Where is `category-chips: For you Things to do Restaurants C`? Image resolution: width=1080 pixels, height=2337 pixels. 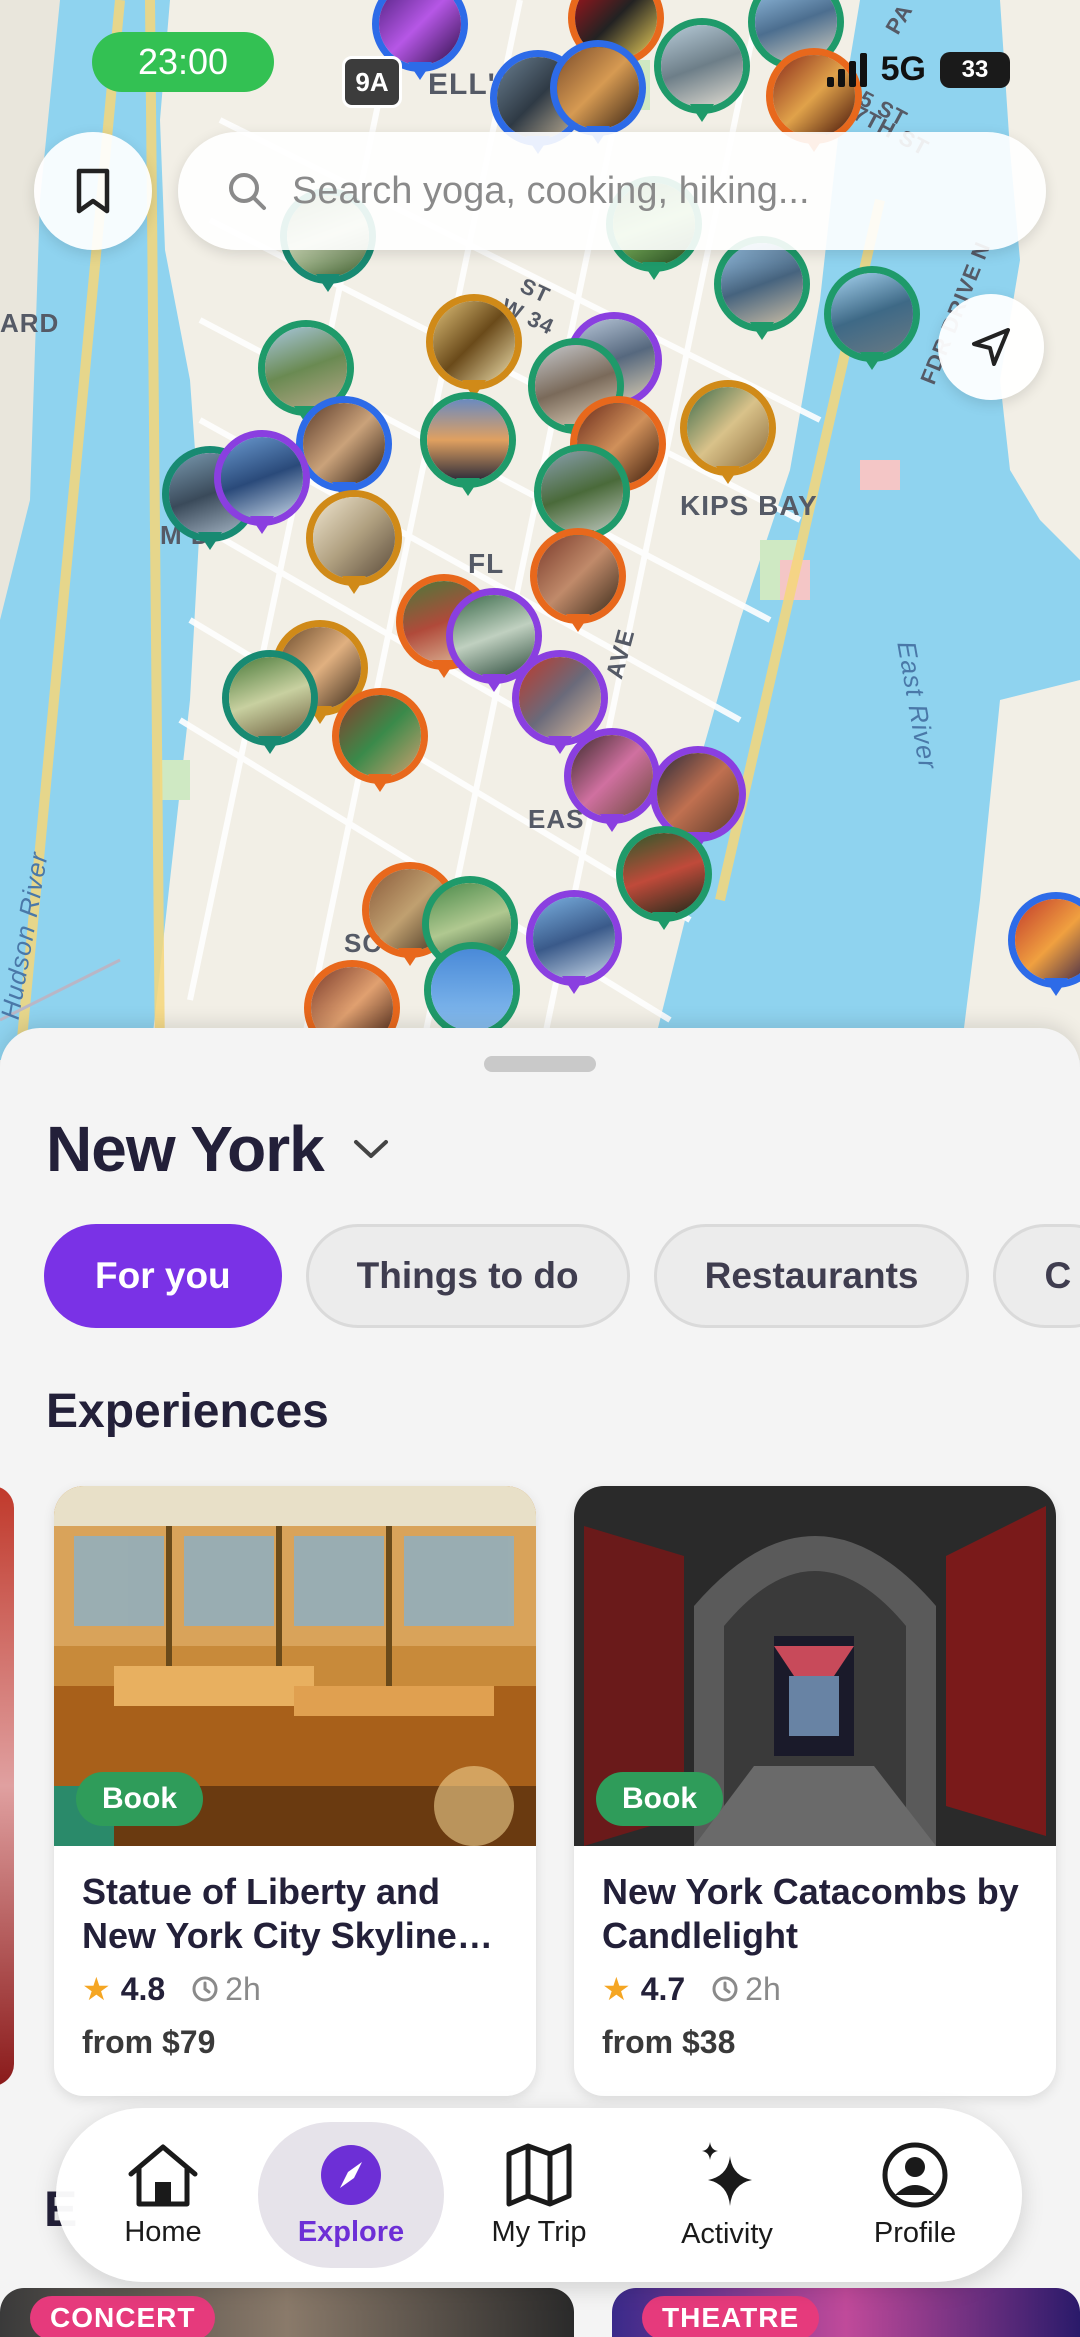
category-chips: For you Things to do Restaurants C is located at coordinates (562, 1276).